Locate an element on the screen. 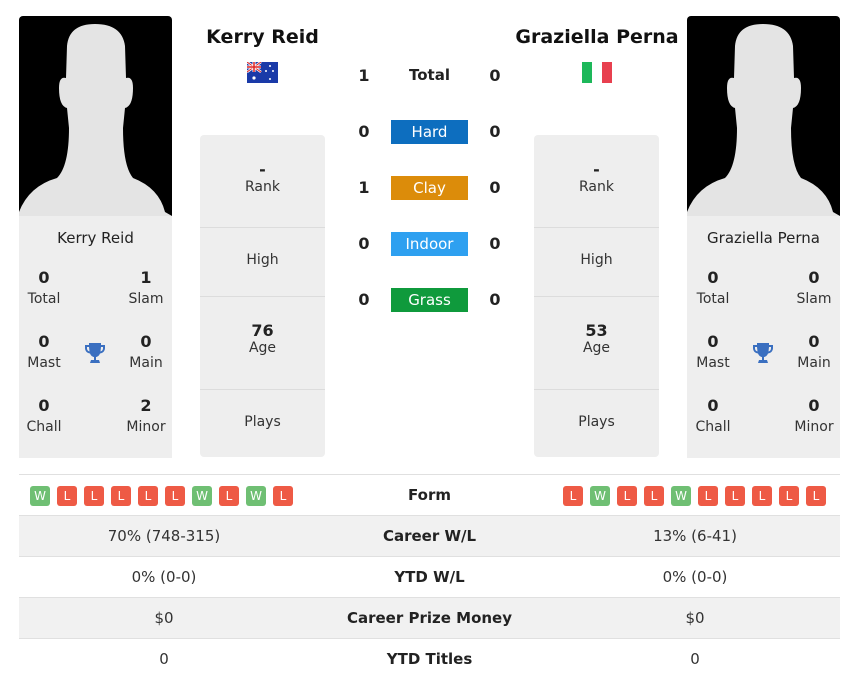  form-left: WLLLLLWLWL is located at coordinates (165, 495).